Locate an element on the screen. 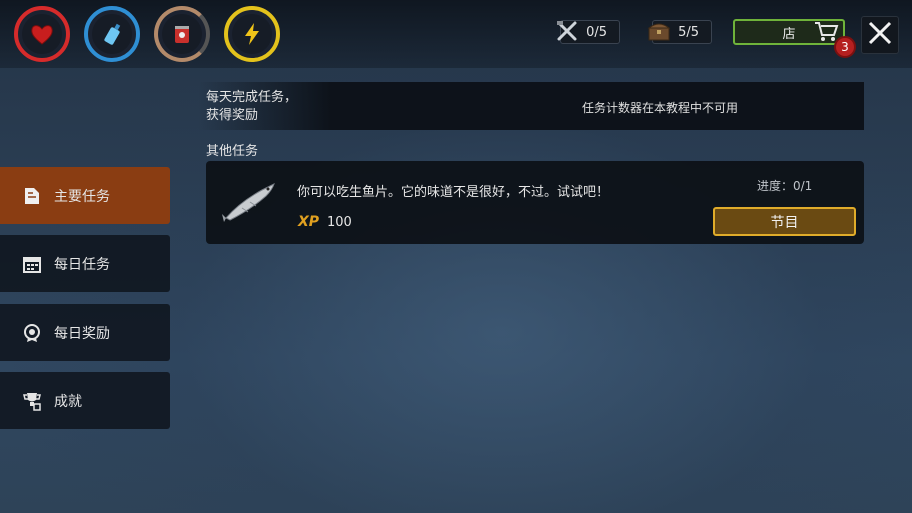 Image resolution: width=912 pixels, height=513 pixels. daily-title: 每天完成任务， 获得奖励 is located at coordinates (252, 106).